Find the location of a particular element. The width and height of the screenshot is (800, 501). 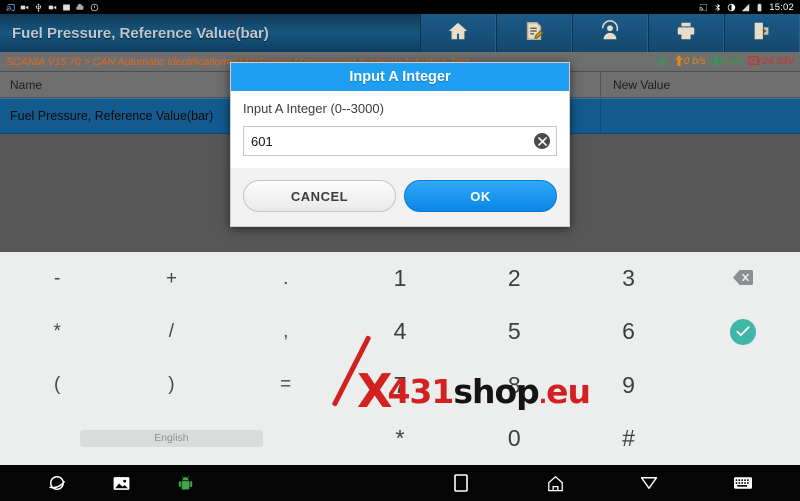

video-icon is located at coordinates (52, 7).